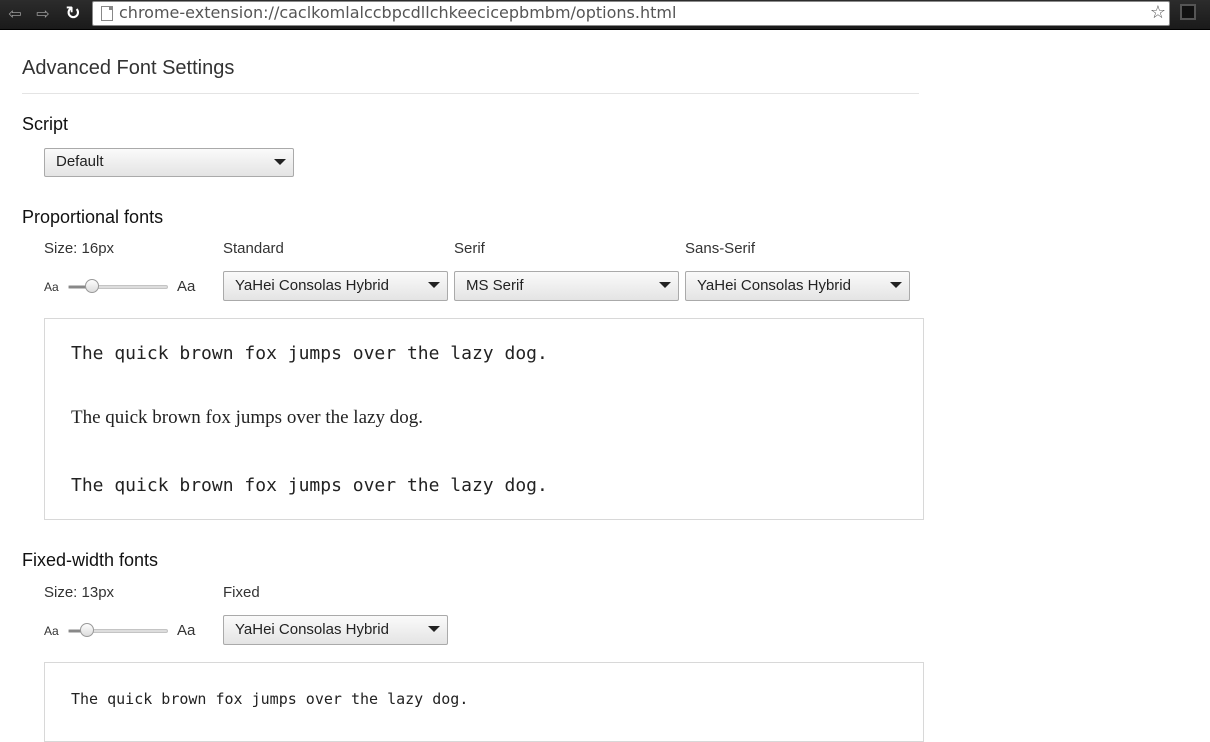 Image resolution: width=1210 pixels, height=742 pixels. Describe the element at coordinates (720, 248) in the screenshot. I see `sans-serif-font-label: Sans-Serif` at that location.